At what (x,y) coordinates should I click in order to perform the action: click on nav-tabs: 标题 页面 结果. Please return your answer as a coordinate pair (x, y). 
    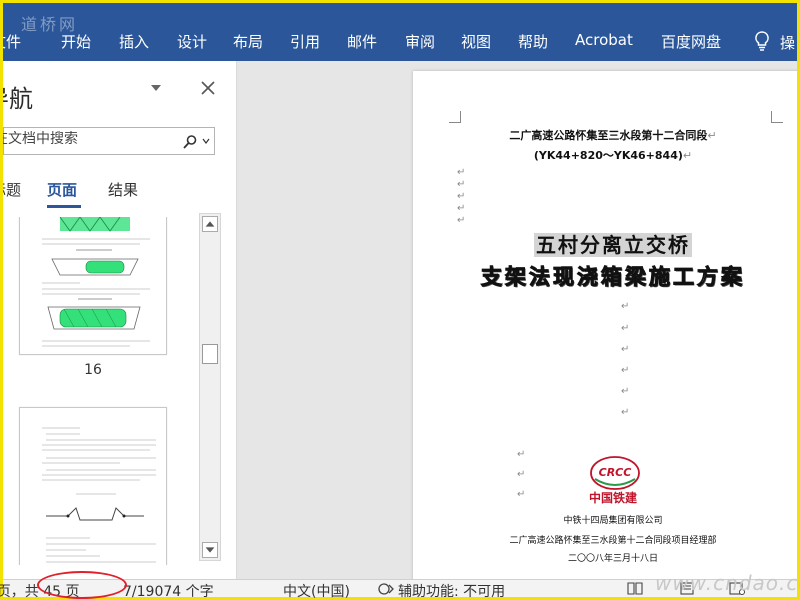
    Looking at the image, I should click on (119, 194).